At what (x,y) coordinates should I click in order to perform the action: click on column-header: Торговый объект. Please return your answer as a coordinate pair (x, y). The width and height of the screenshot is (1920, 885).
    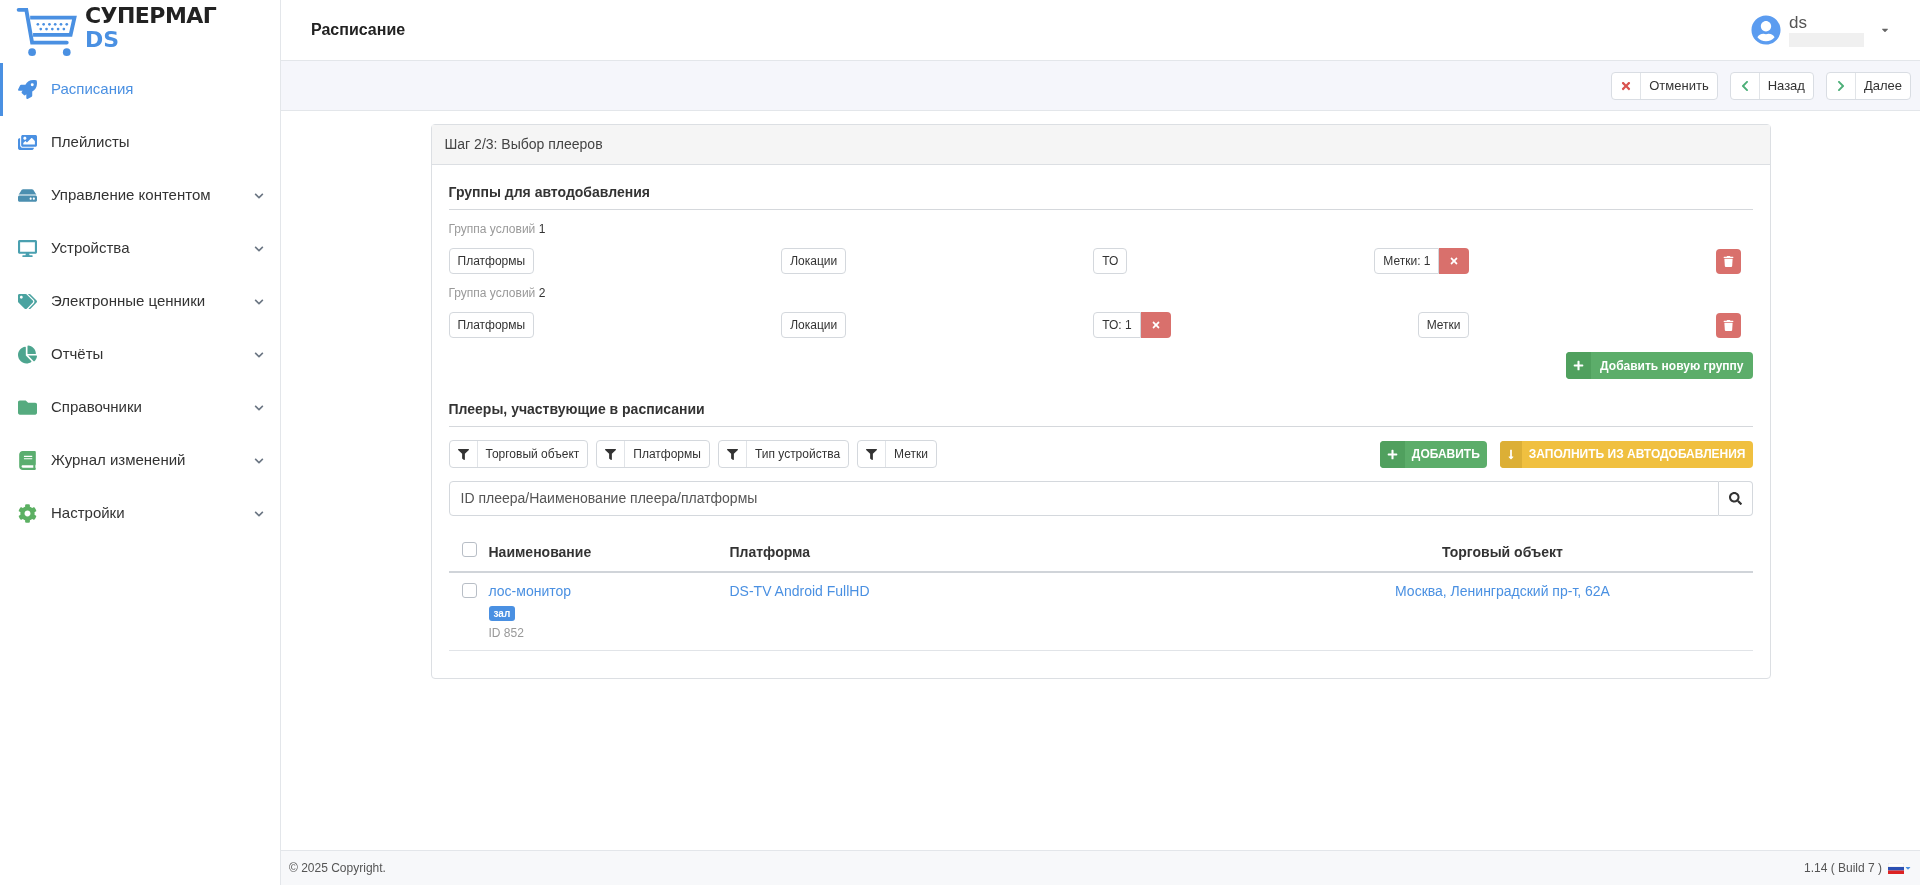
    Looking at the image, I should click on (1502, 553).